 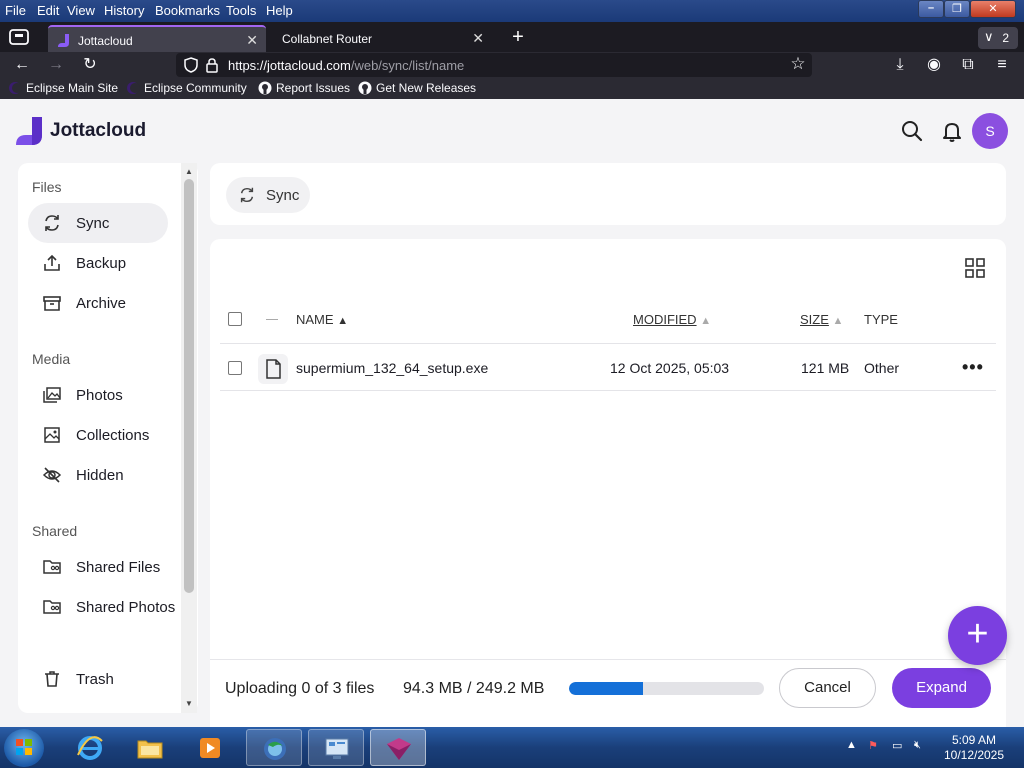 I want to click on sidebar-item-archive: Archive, so click(x=98, y=303).